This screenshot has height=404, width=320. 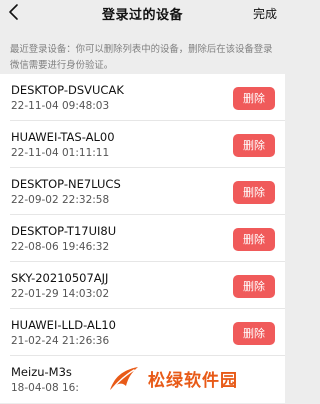 I want to click on device-row: HUAWEI-LLD-AL10 21-02-24 21:26:36 删除, so click(x=142, y=332).